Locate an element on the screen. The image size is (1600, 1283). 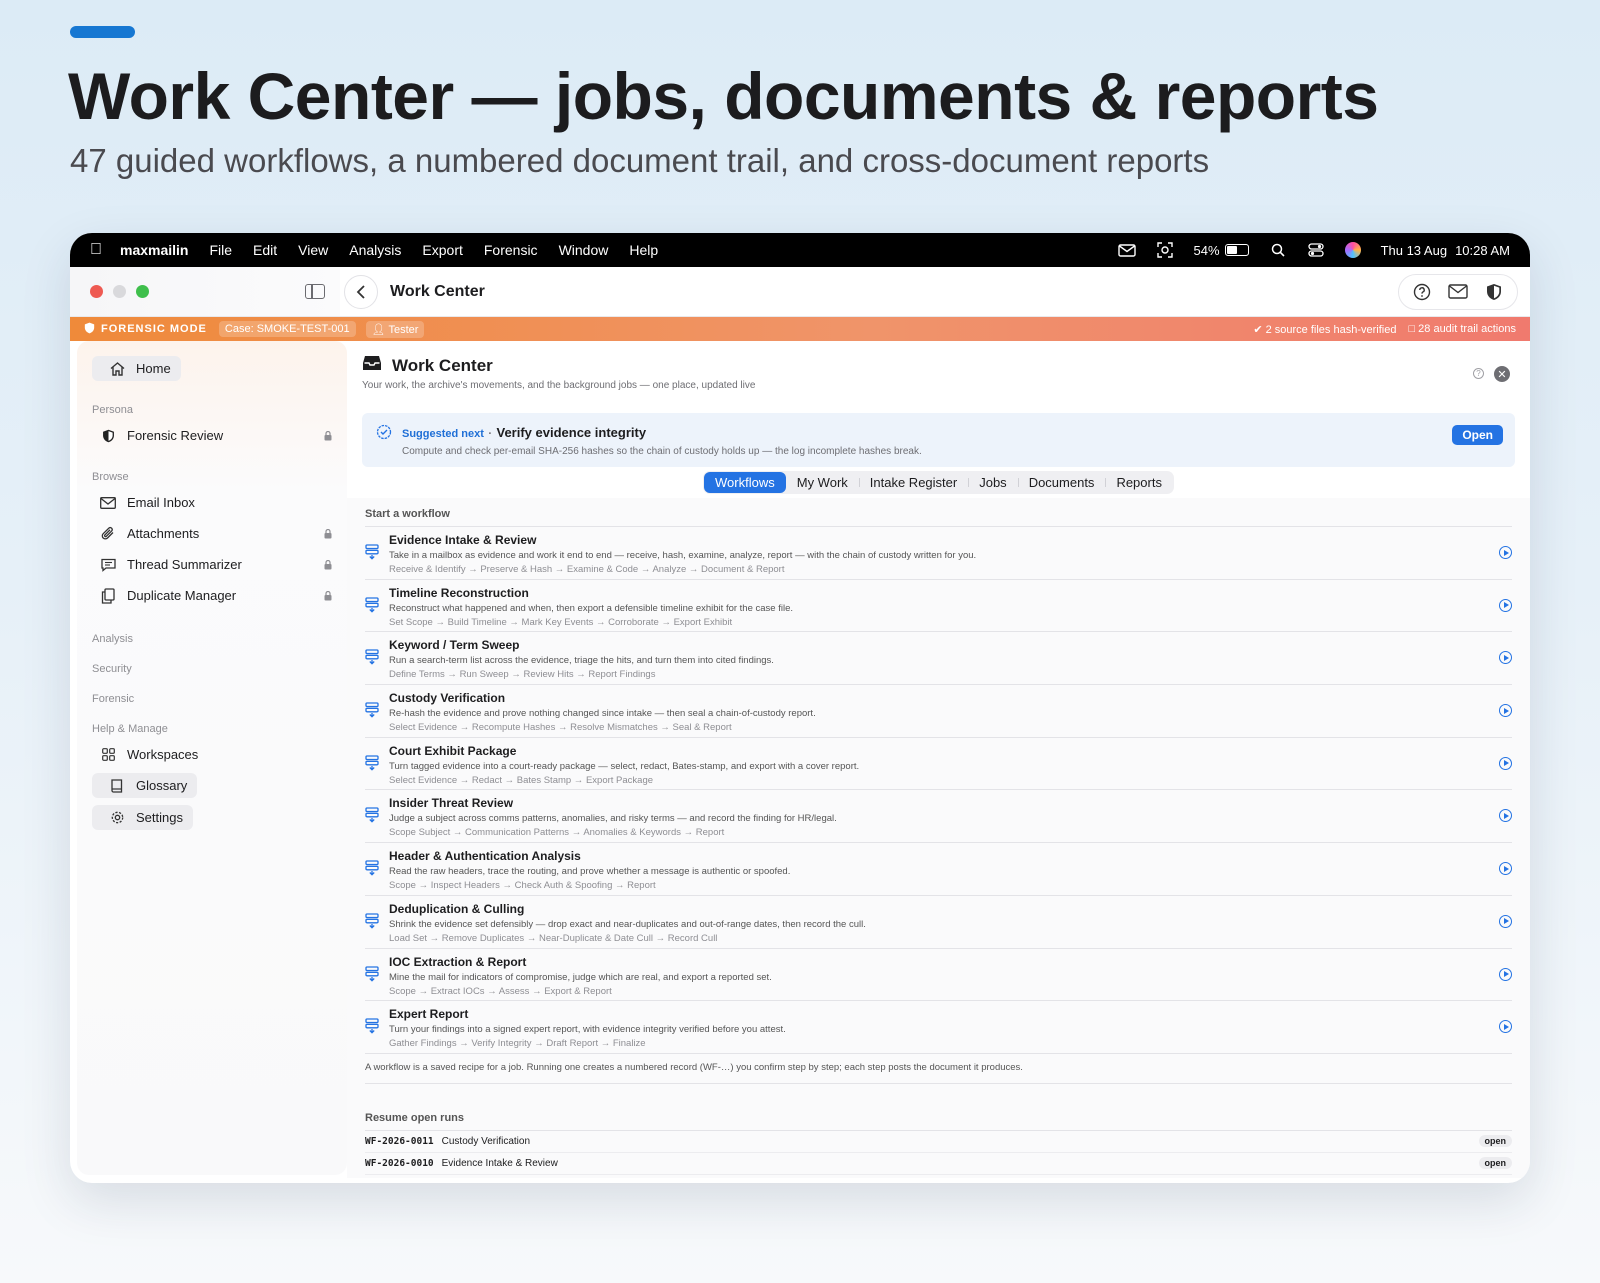
menu-file: File is located at coordinates (220, 250).